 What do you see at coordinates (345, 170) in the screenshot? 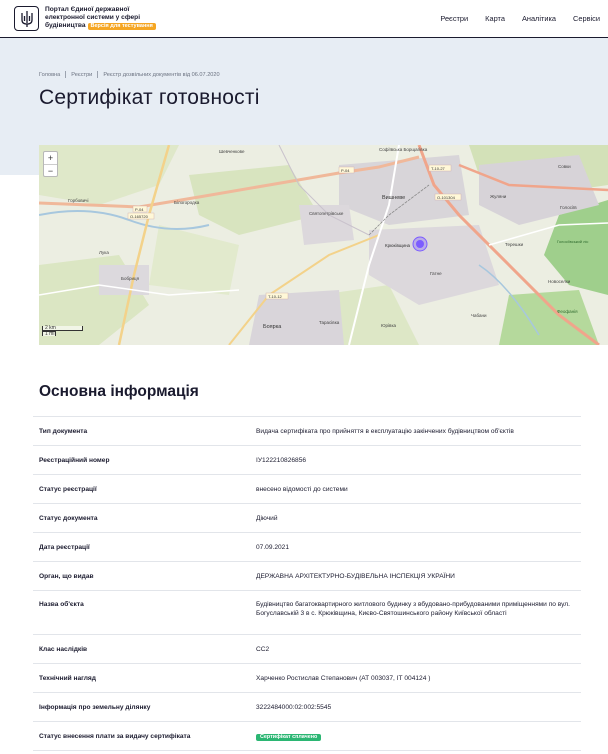
I see `map-road-r04-east: P-04` at bounding box center [345, 170].